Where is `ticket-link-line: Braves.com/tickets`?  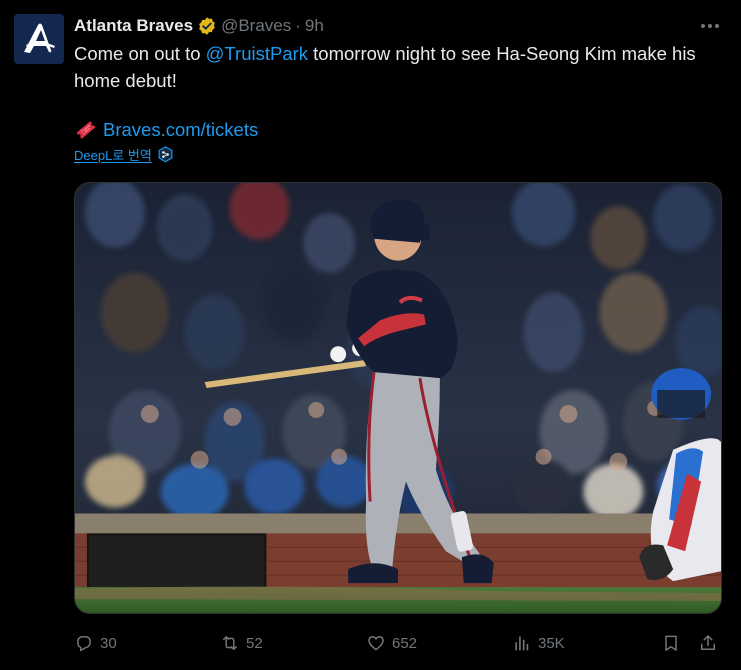
ticket-link-line: Braves.com/tickets is located at coordinates (166, 129).